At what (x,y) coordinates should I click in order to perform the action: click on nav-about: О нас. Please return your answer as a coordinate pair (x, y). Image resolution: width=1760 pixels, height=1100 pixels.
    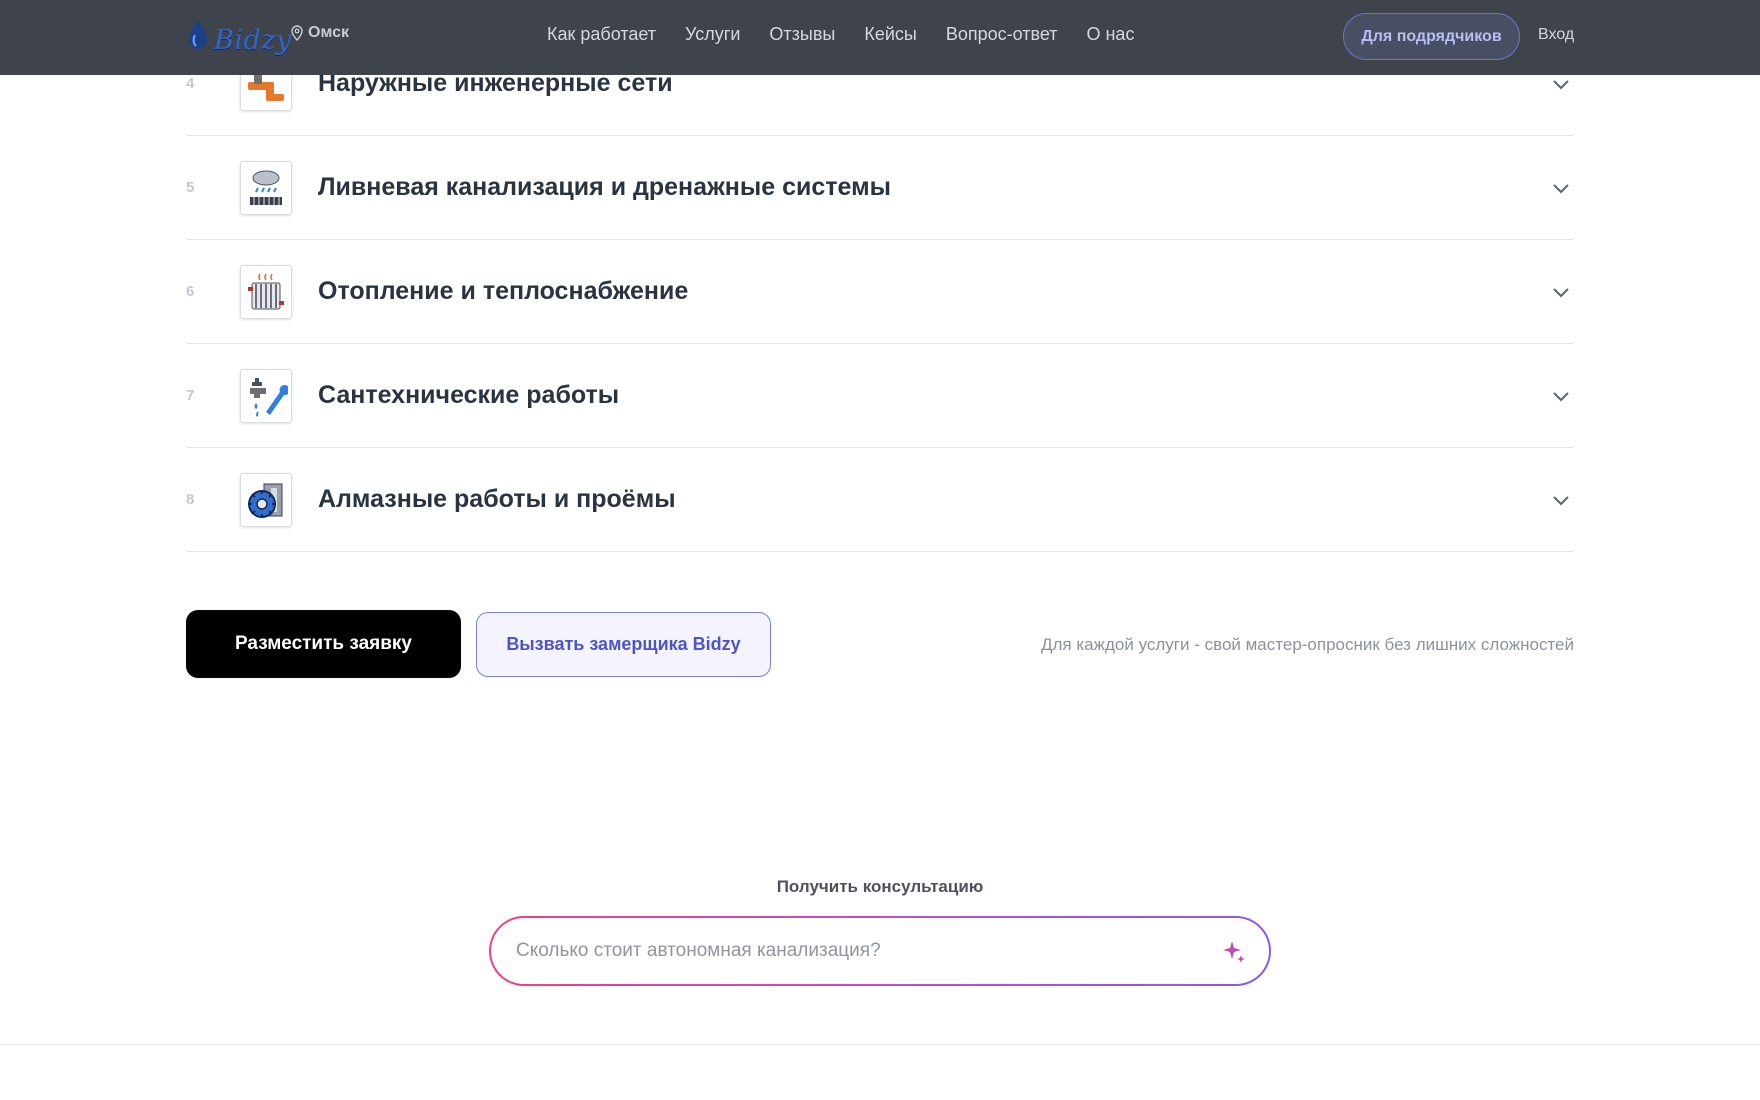
    Looking at the image, I should click on (1110, 34).